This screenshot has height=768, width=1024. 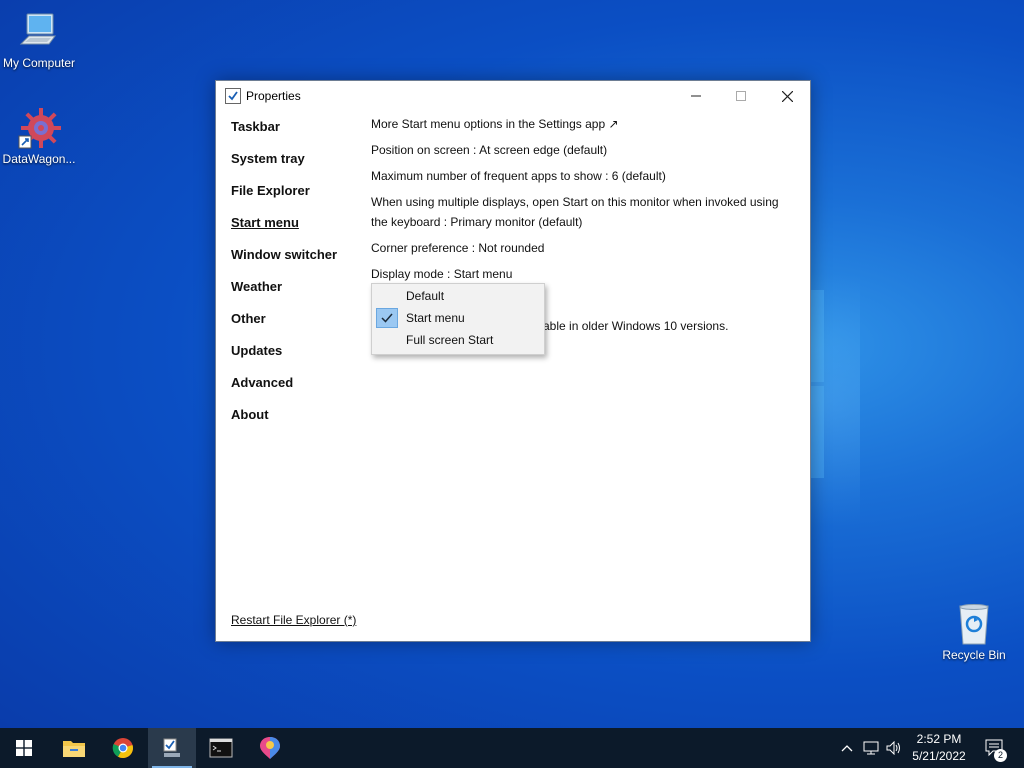 I want to click on desktop-icon-label: Recycle Bin, so click(x=974, y=655).